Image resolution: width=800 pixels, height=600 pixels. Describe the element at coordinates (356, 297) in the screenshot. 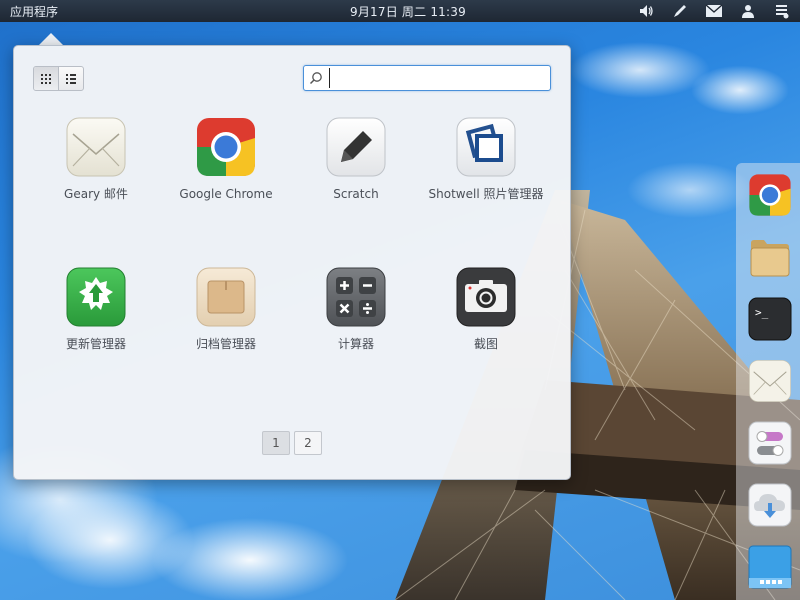

I see `calculator-icon` at that location.